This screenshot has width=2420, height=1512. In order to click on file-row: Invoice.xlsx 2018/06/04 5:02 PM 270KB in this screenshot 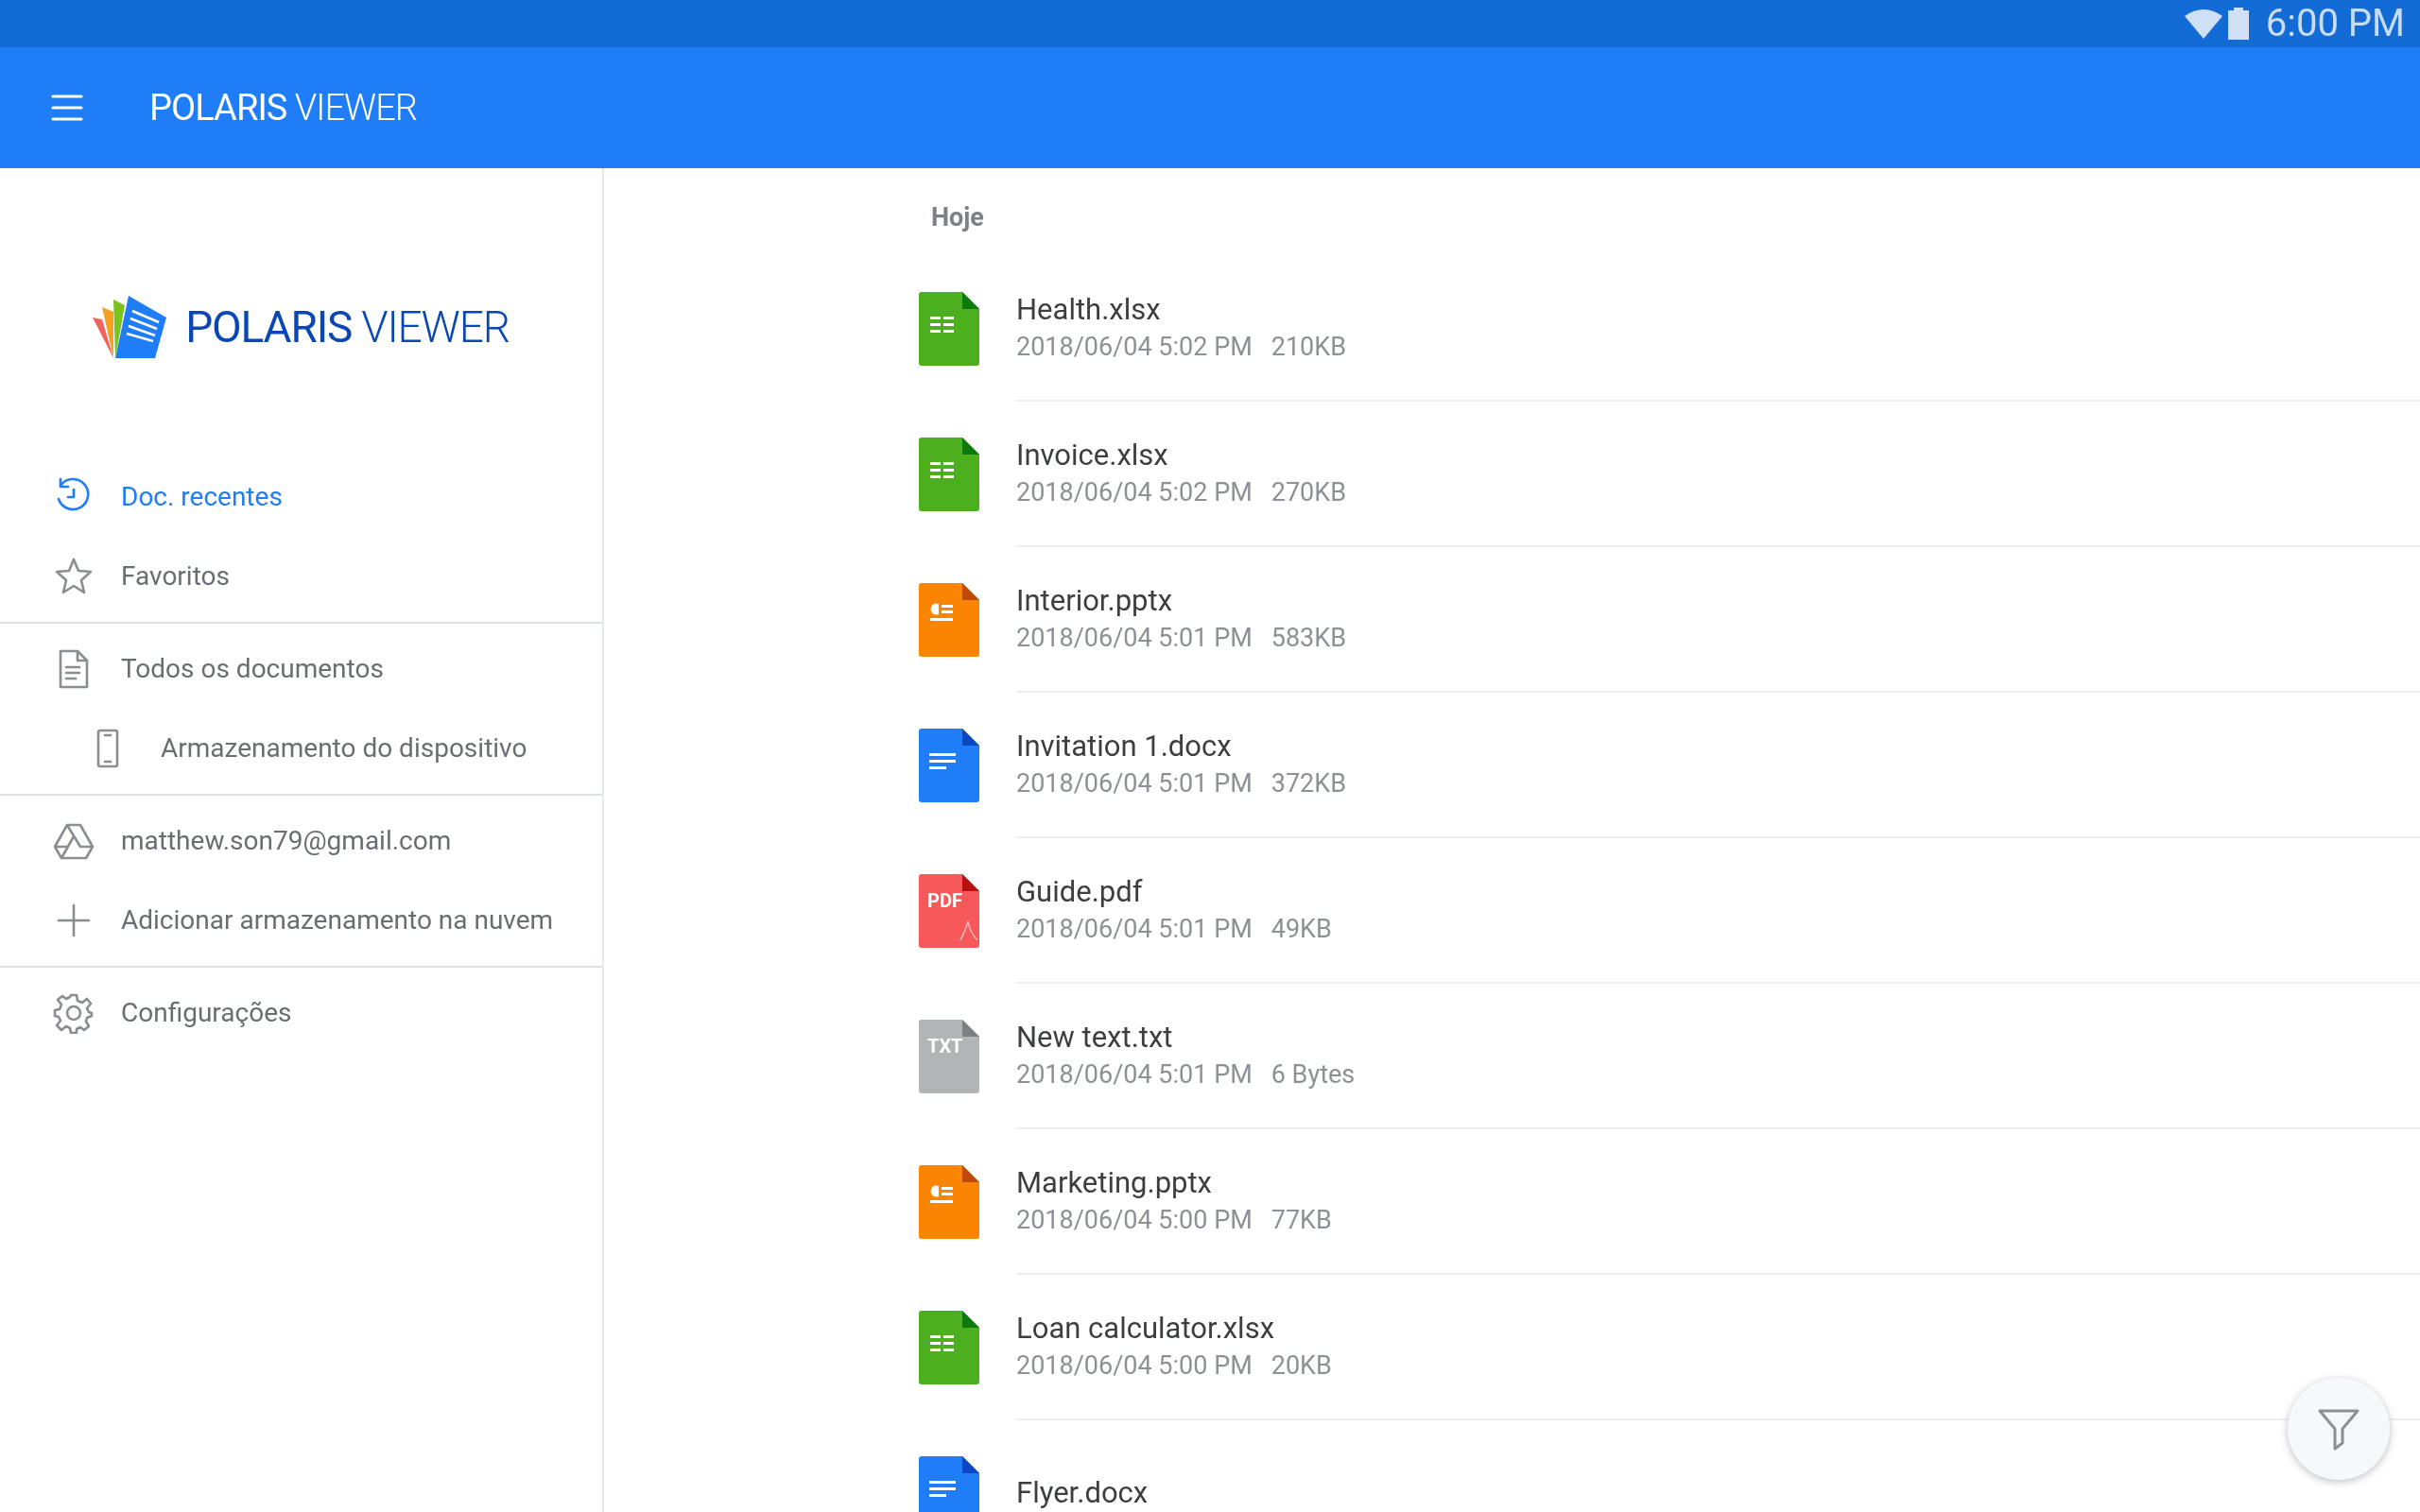, I will do `click(1512, 474)`.